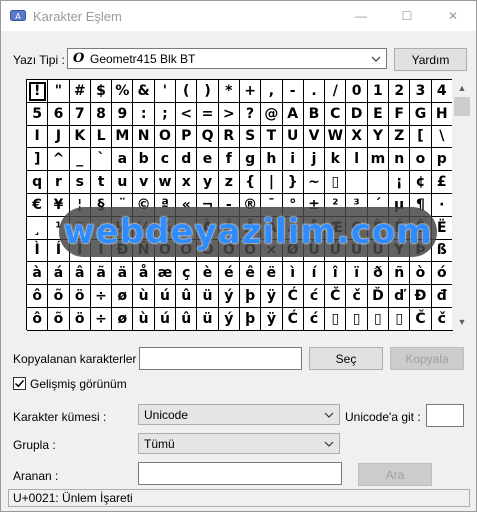 The height and width of the screenshot is (512, 477). What do you see at coordinates (229, 296) in the screenshot?
I see `char-cell: ý` at bounding box center [229, 296].